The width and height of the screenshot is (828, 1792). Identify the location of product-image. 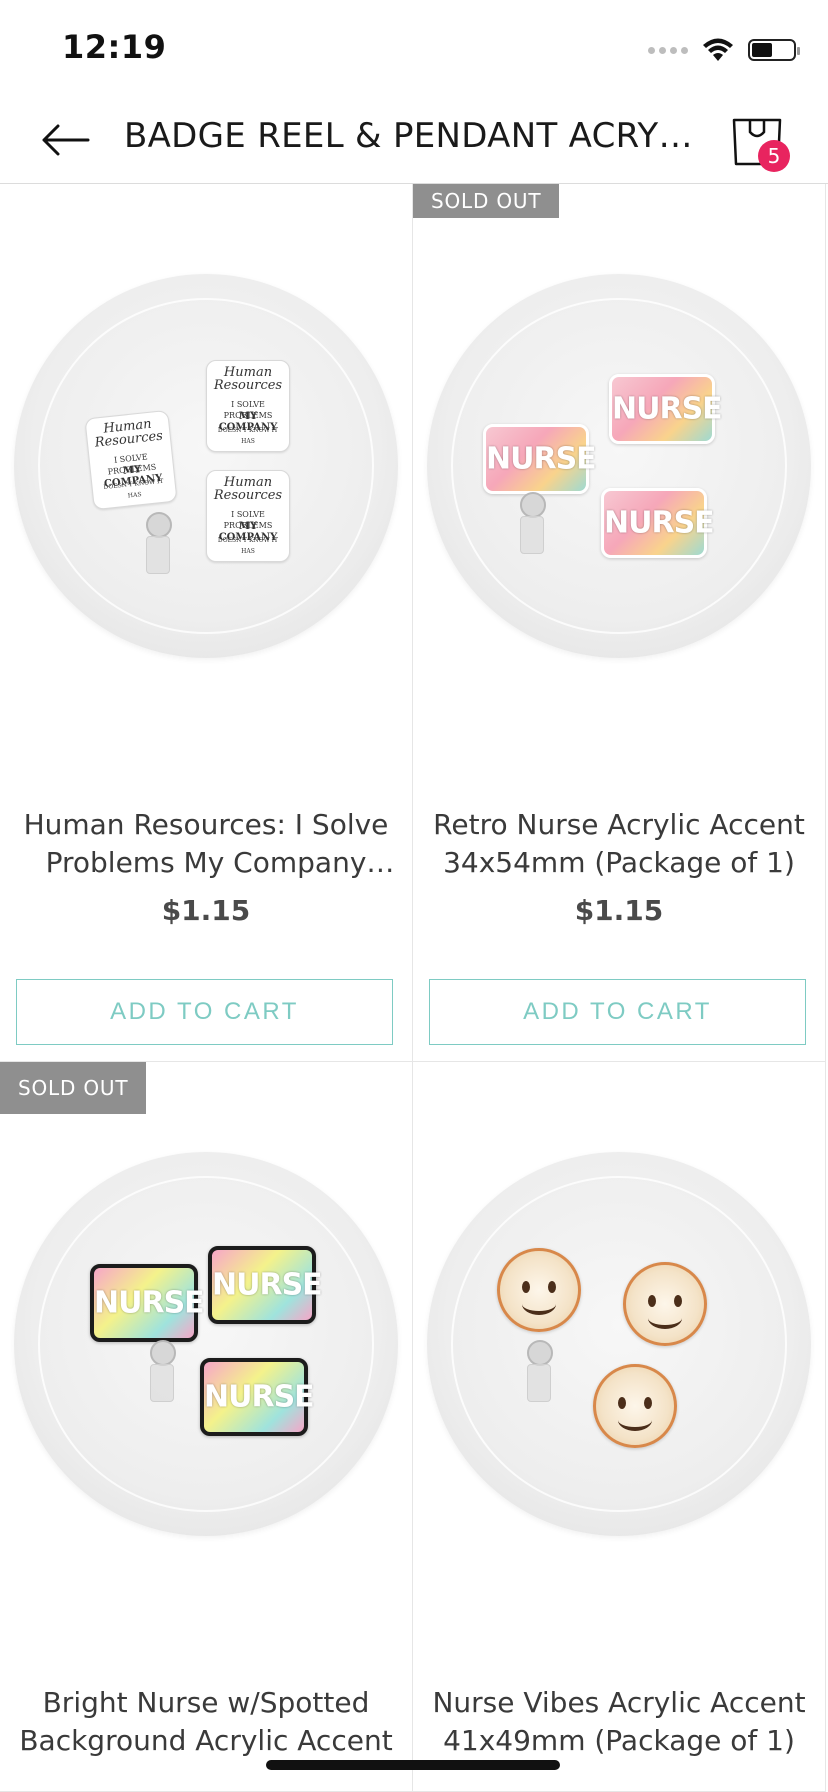
(619, 1344).